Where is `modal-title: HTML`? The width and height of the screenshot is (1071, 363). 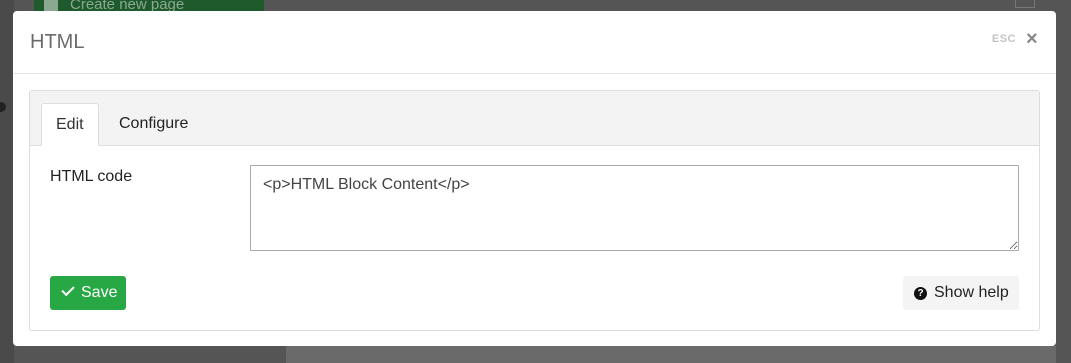 modal-title: HTML is located at coordinates (57, 42).